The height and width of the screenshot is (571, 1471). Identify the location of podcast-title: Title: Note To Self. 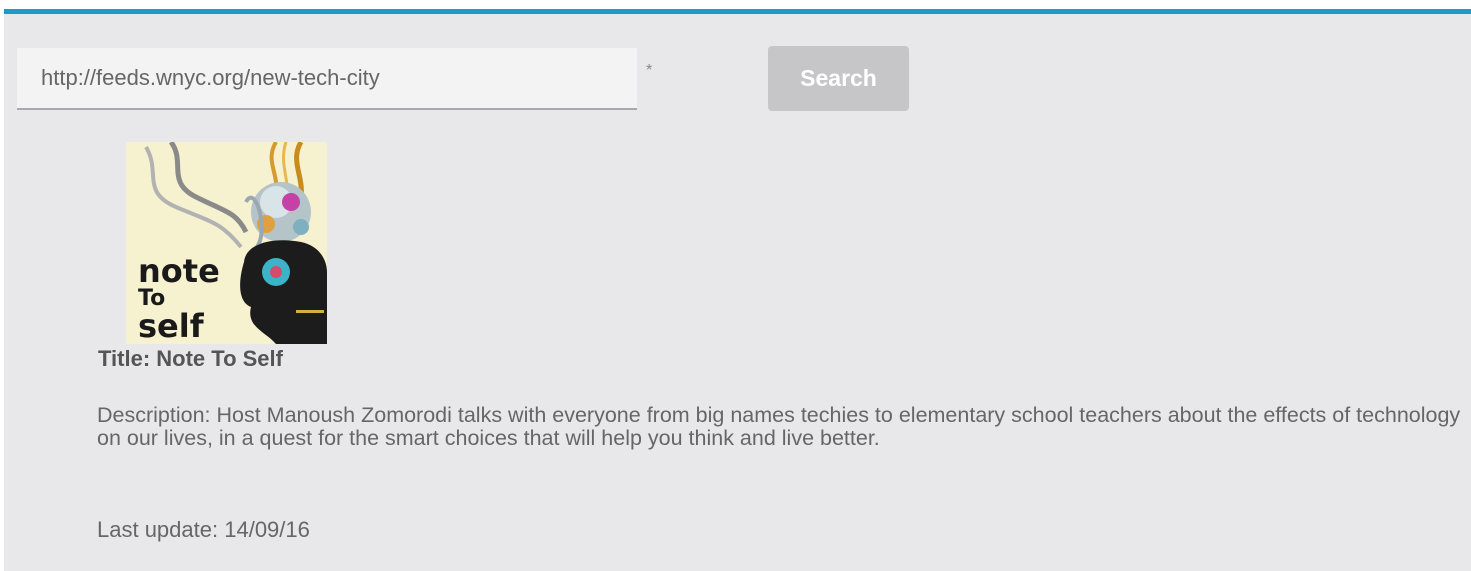
(190, 359).